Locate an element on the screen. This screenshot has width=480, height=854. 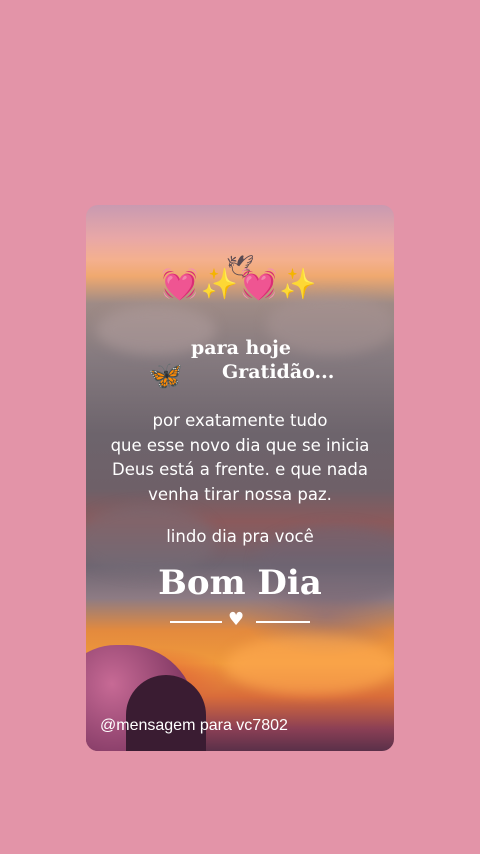
emoji-line: 💓✨💓✨ is located at coordinates (240, 284).